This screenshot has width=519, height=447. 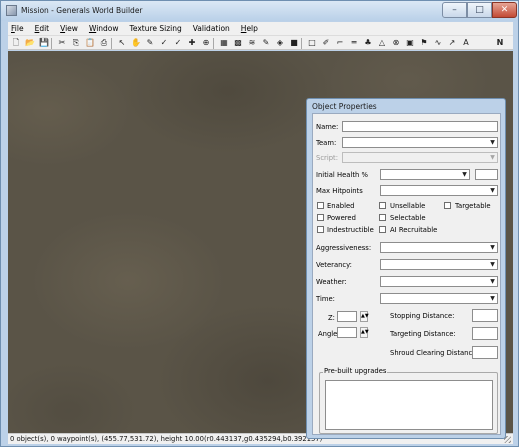 I want to click on selectable-checkbox, so click(x=382, y=217).